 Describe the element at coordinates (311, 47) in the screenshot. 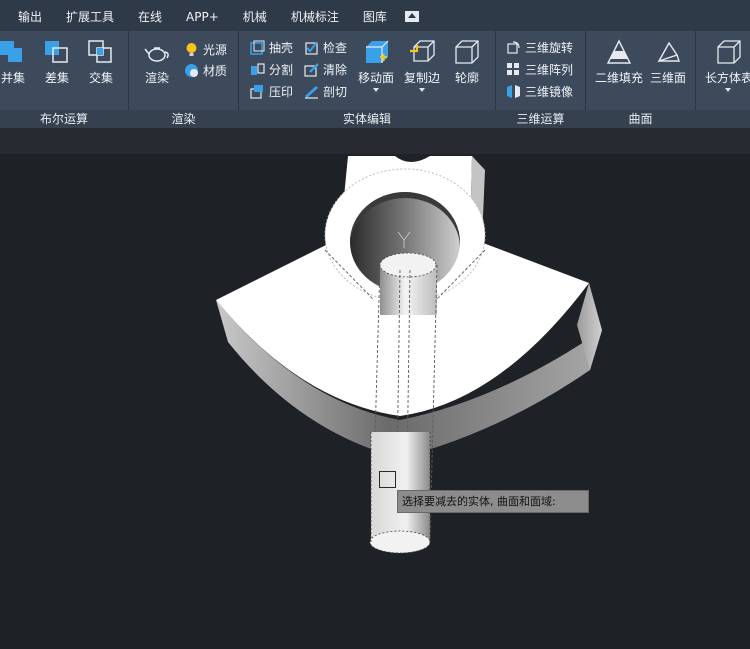

I see `check-icon` at that location.